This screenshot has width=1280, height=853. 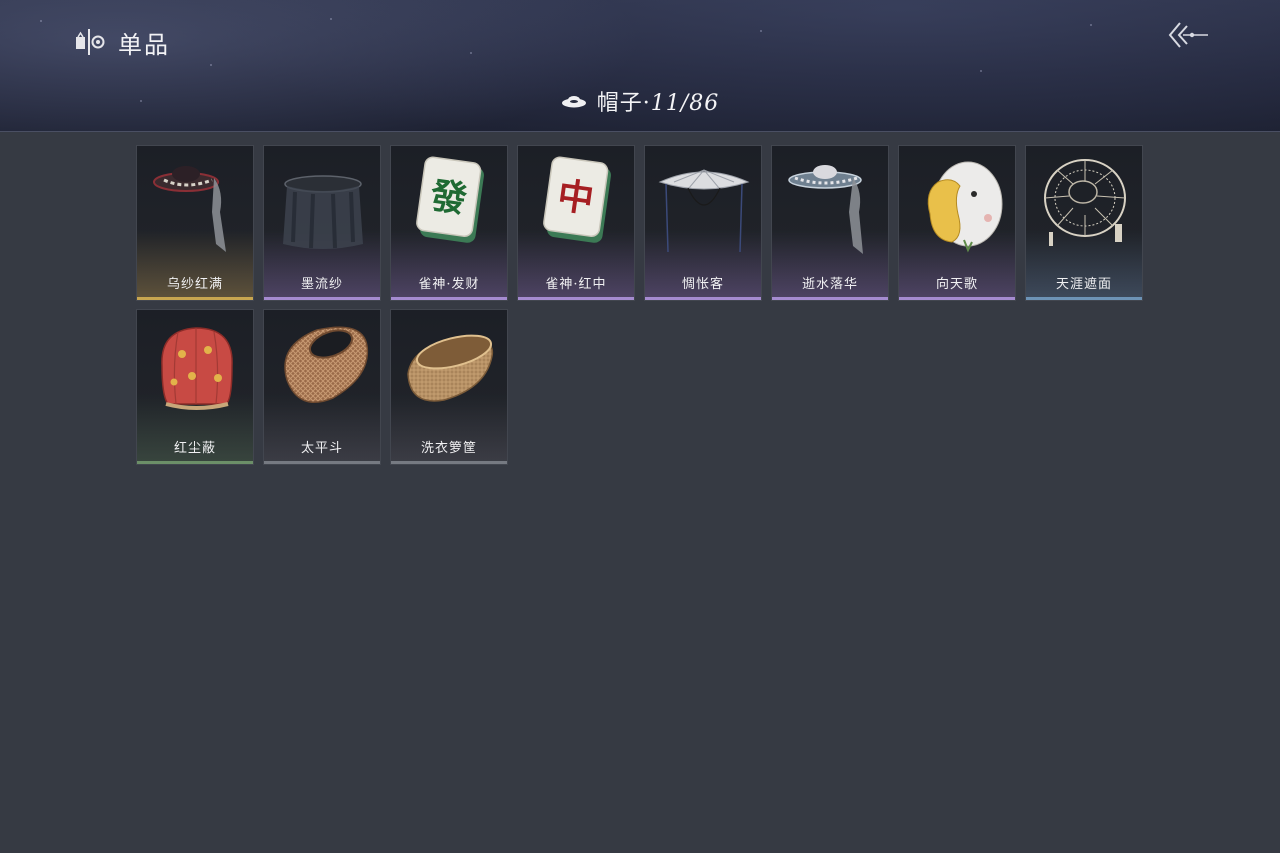 I want to click on item-name: 雀神·红中, so click(x=576, y=284).